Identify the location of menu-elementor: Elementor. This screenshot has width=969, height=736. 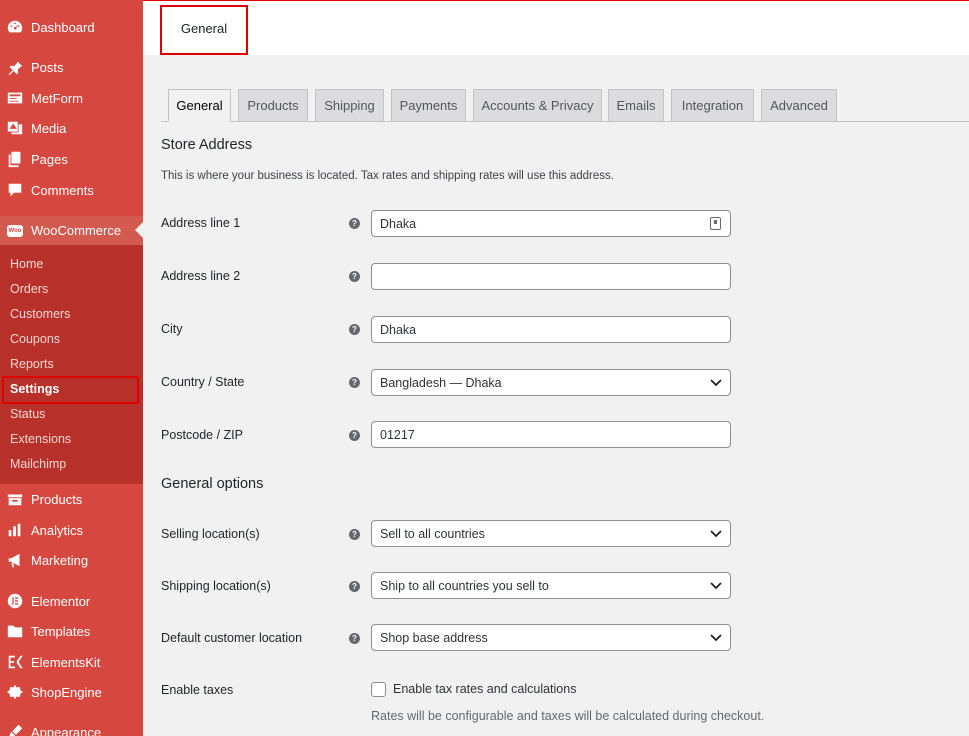
(71, 601).